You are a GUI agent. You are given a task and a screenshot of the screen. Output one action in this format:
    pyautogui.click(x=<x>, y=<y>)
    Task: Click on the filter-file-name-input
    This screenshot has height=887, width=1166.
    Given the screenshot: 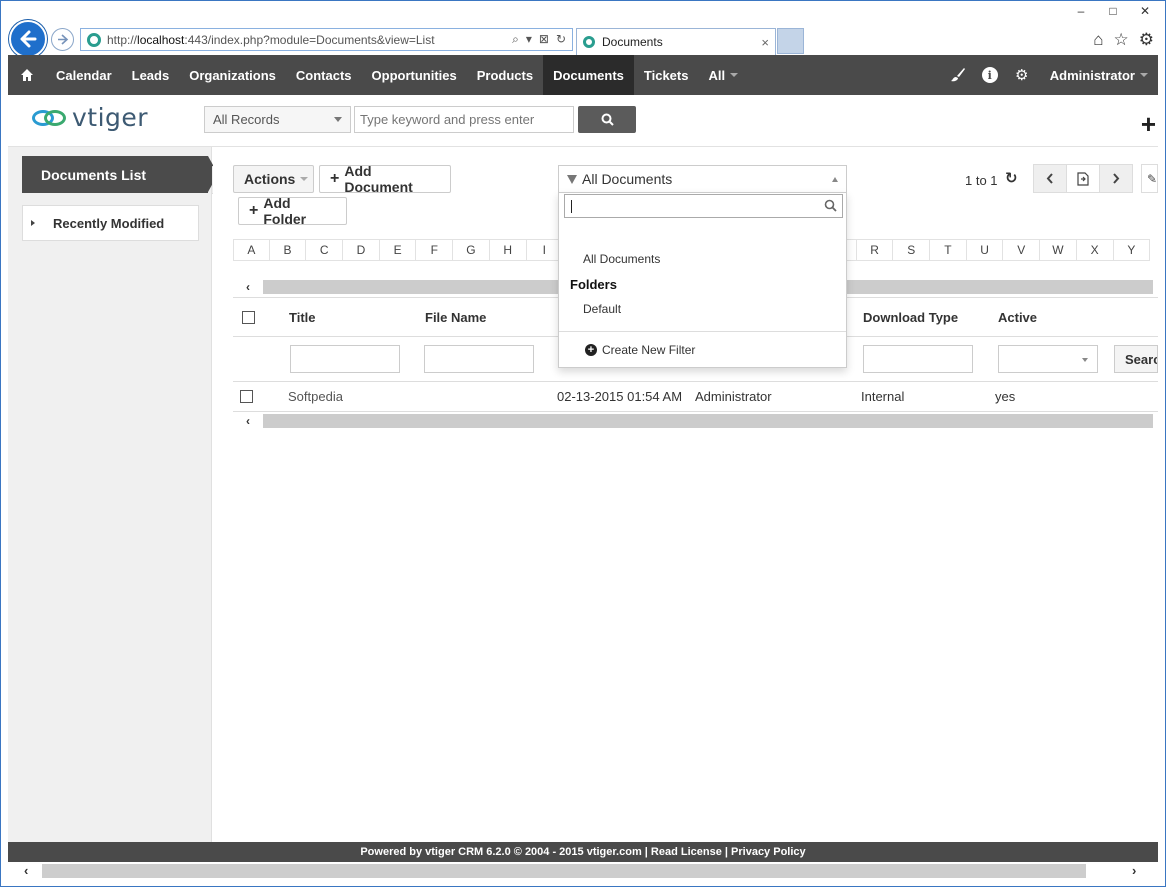 What is the action you would take?
    pyautogui.click(x=479, y=359)
    